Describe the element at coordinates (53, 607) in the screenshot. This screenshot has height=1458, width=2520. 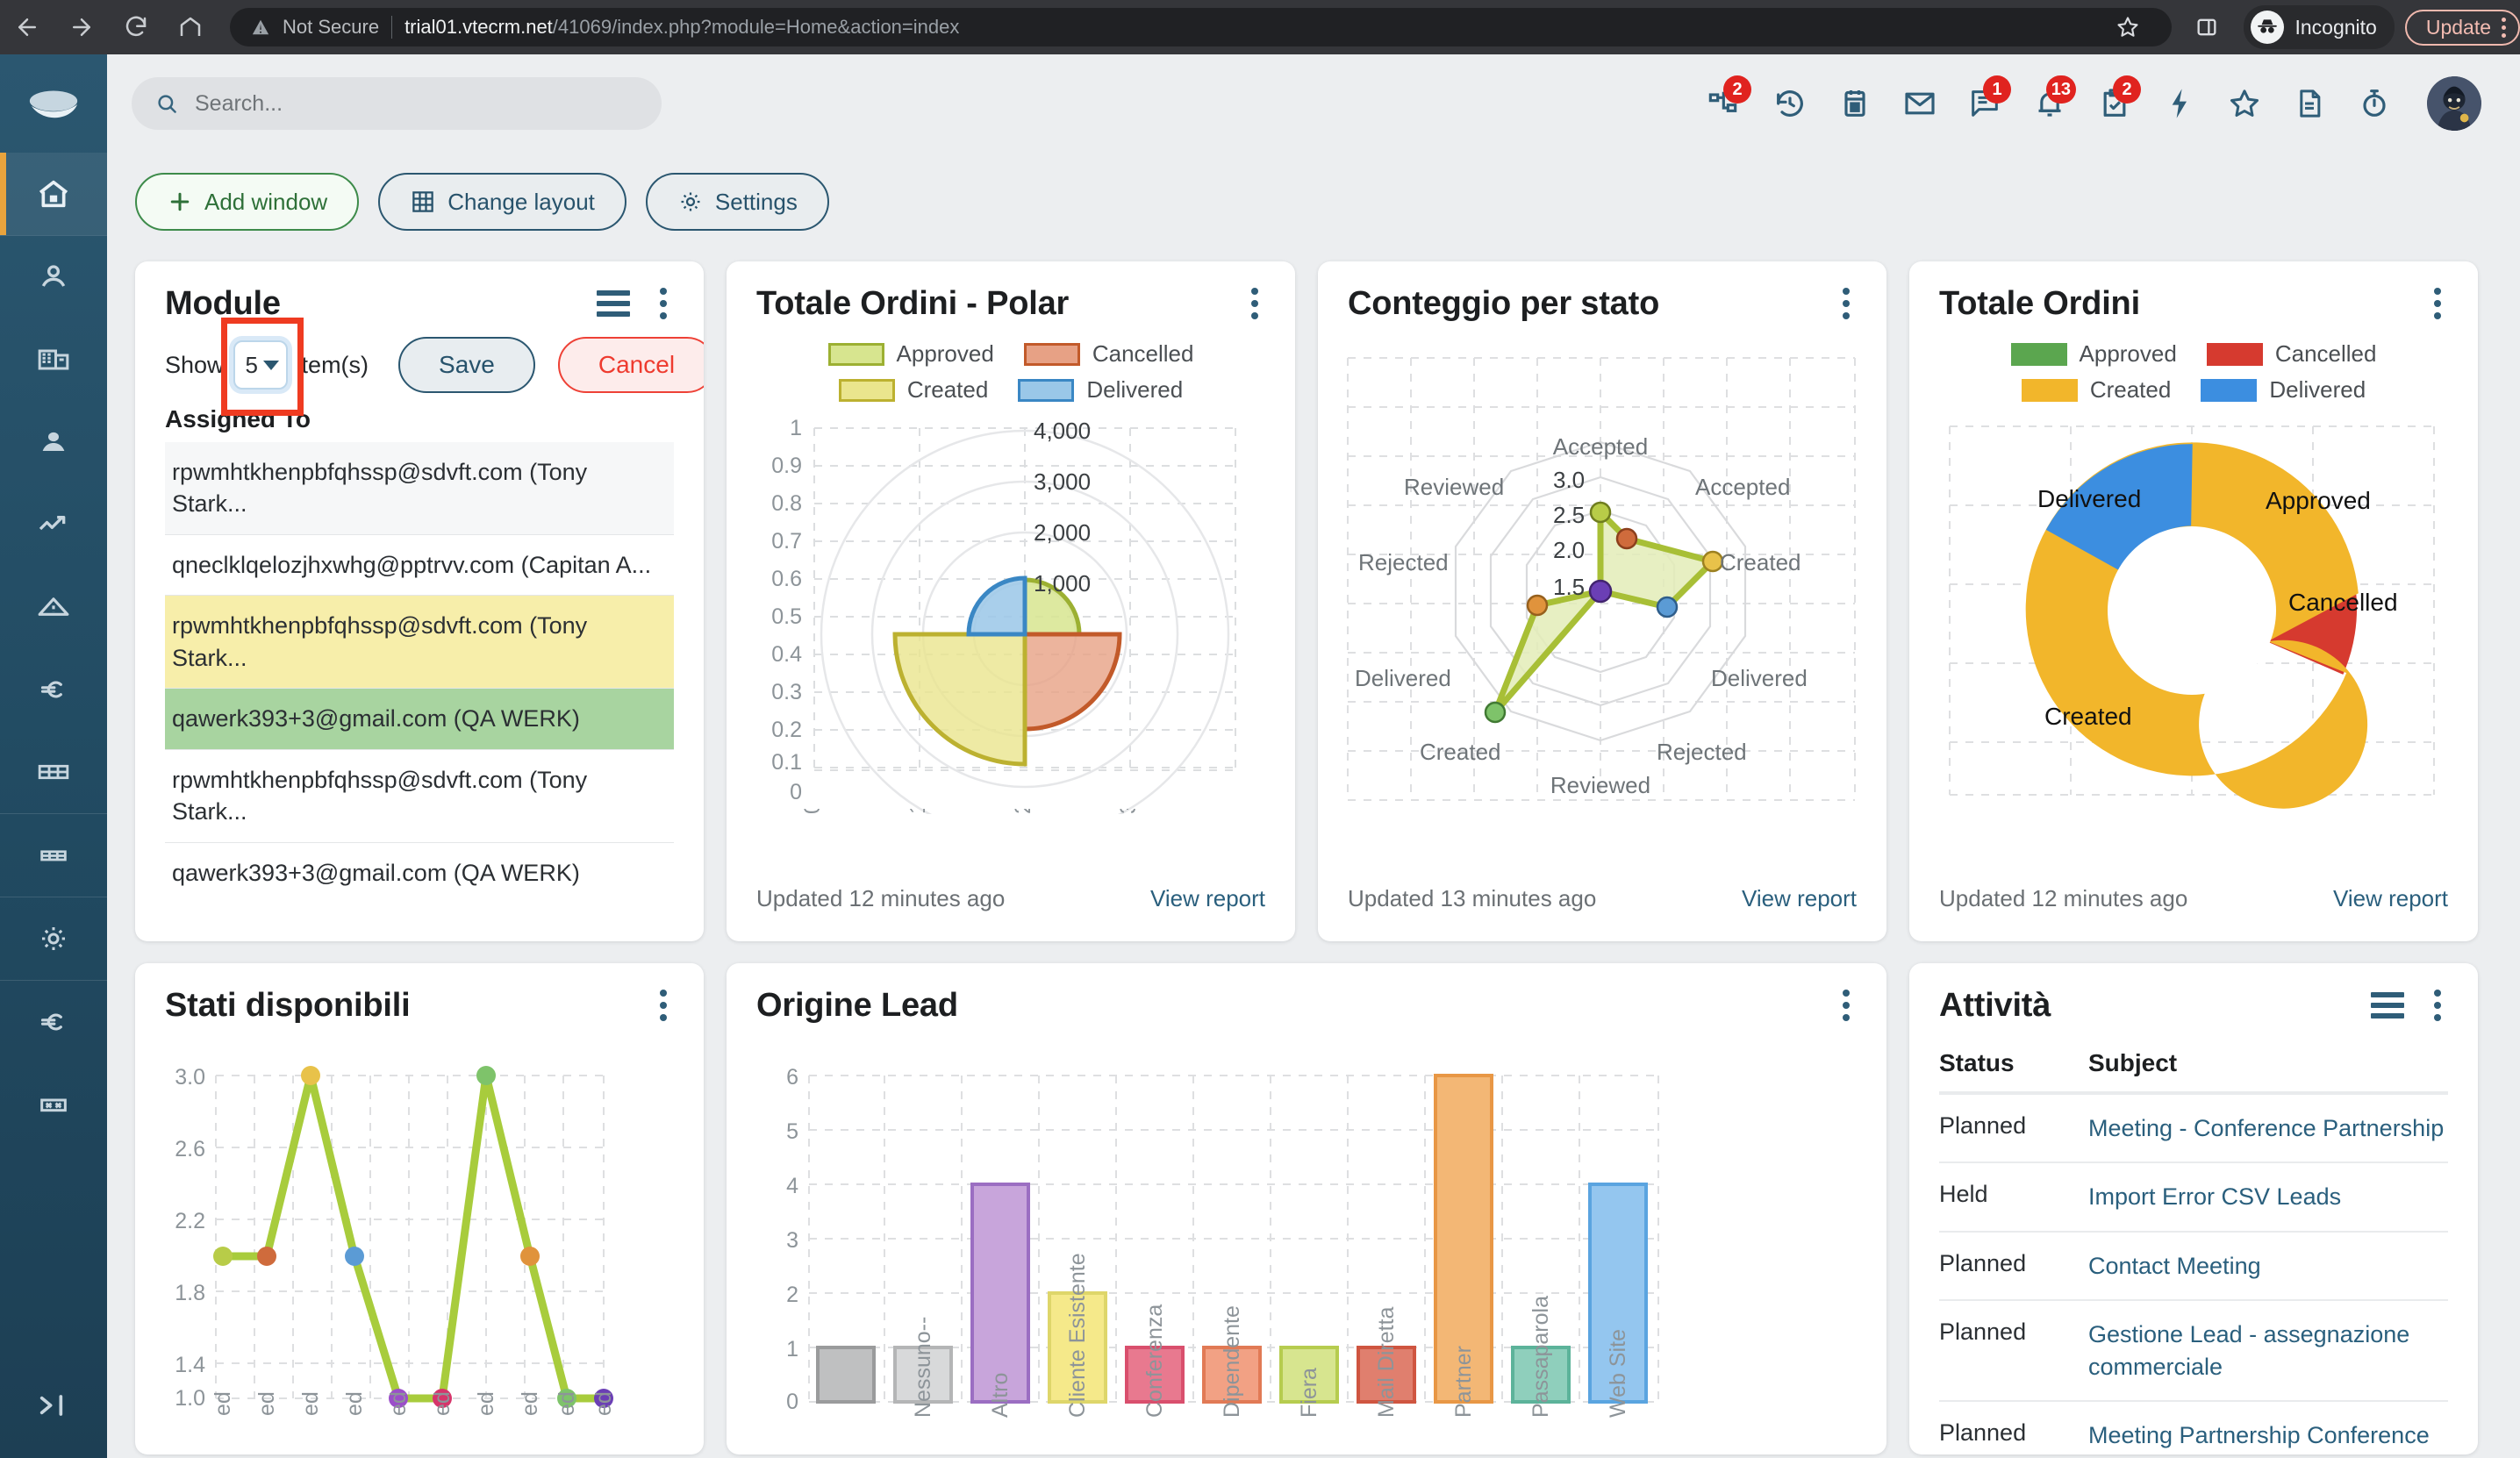
I see `sidebar-item-campaign` at that location.